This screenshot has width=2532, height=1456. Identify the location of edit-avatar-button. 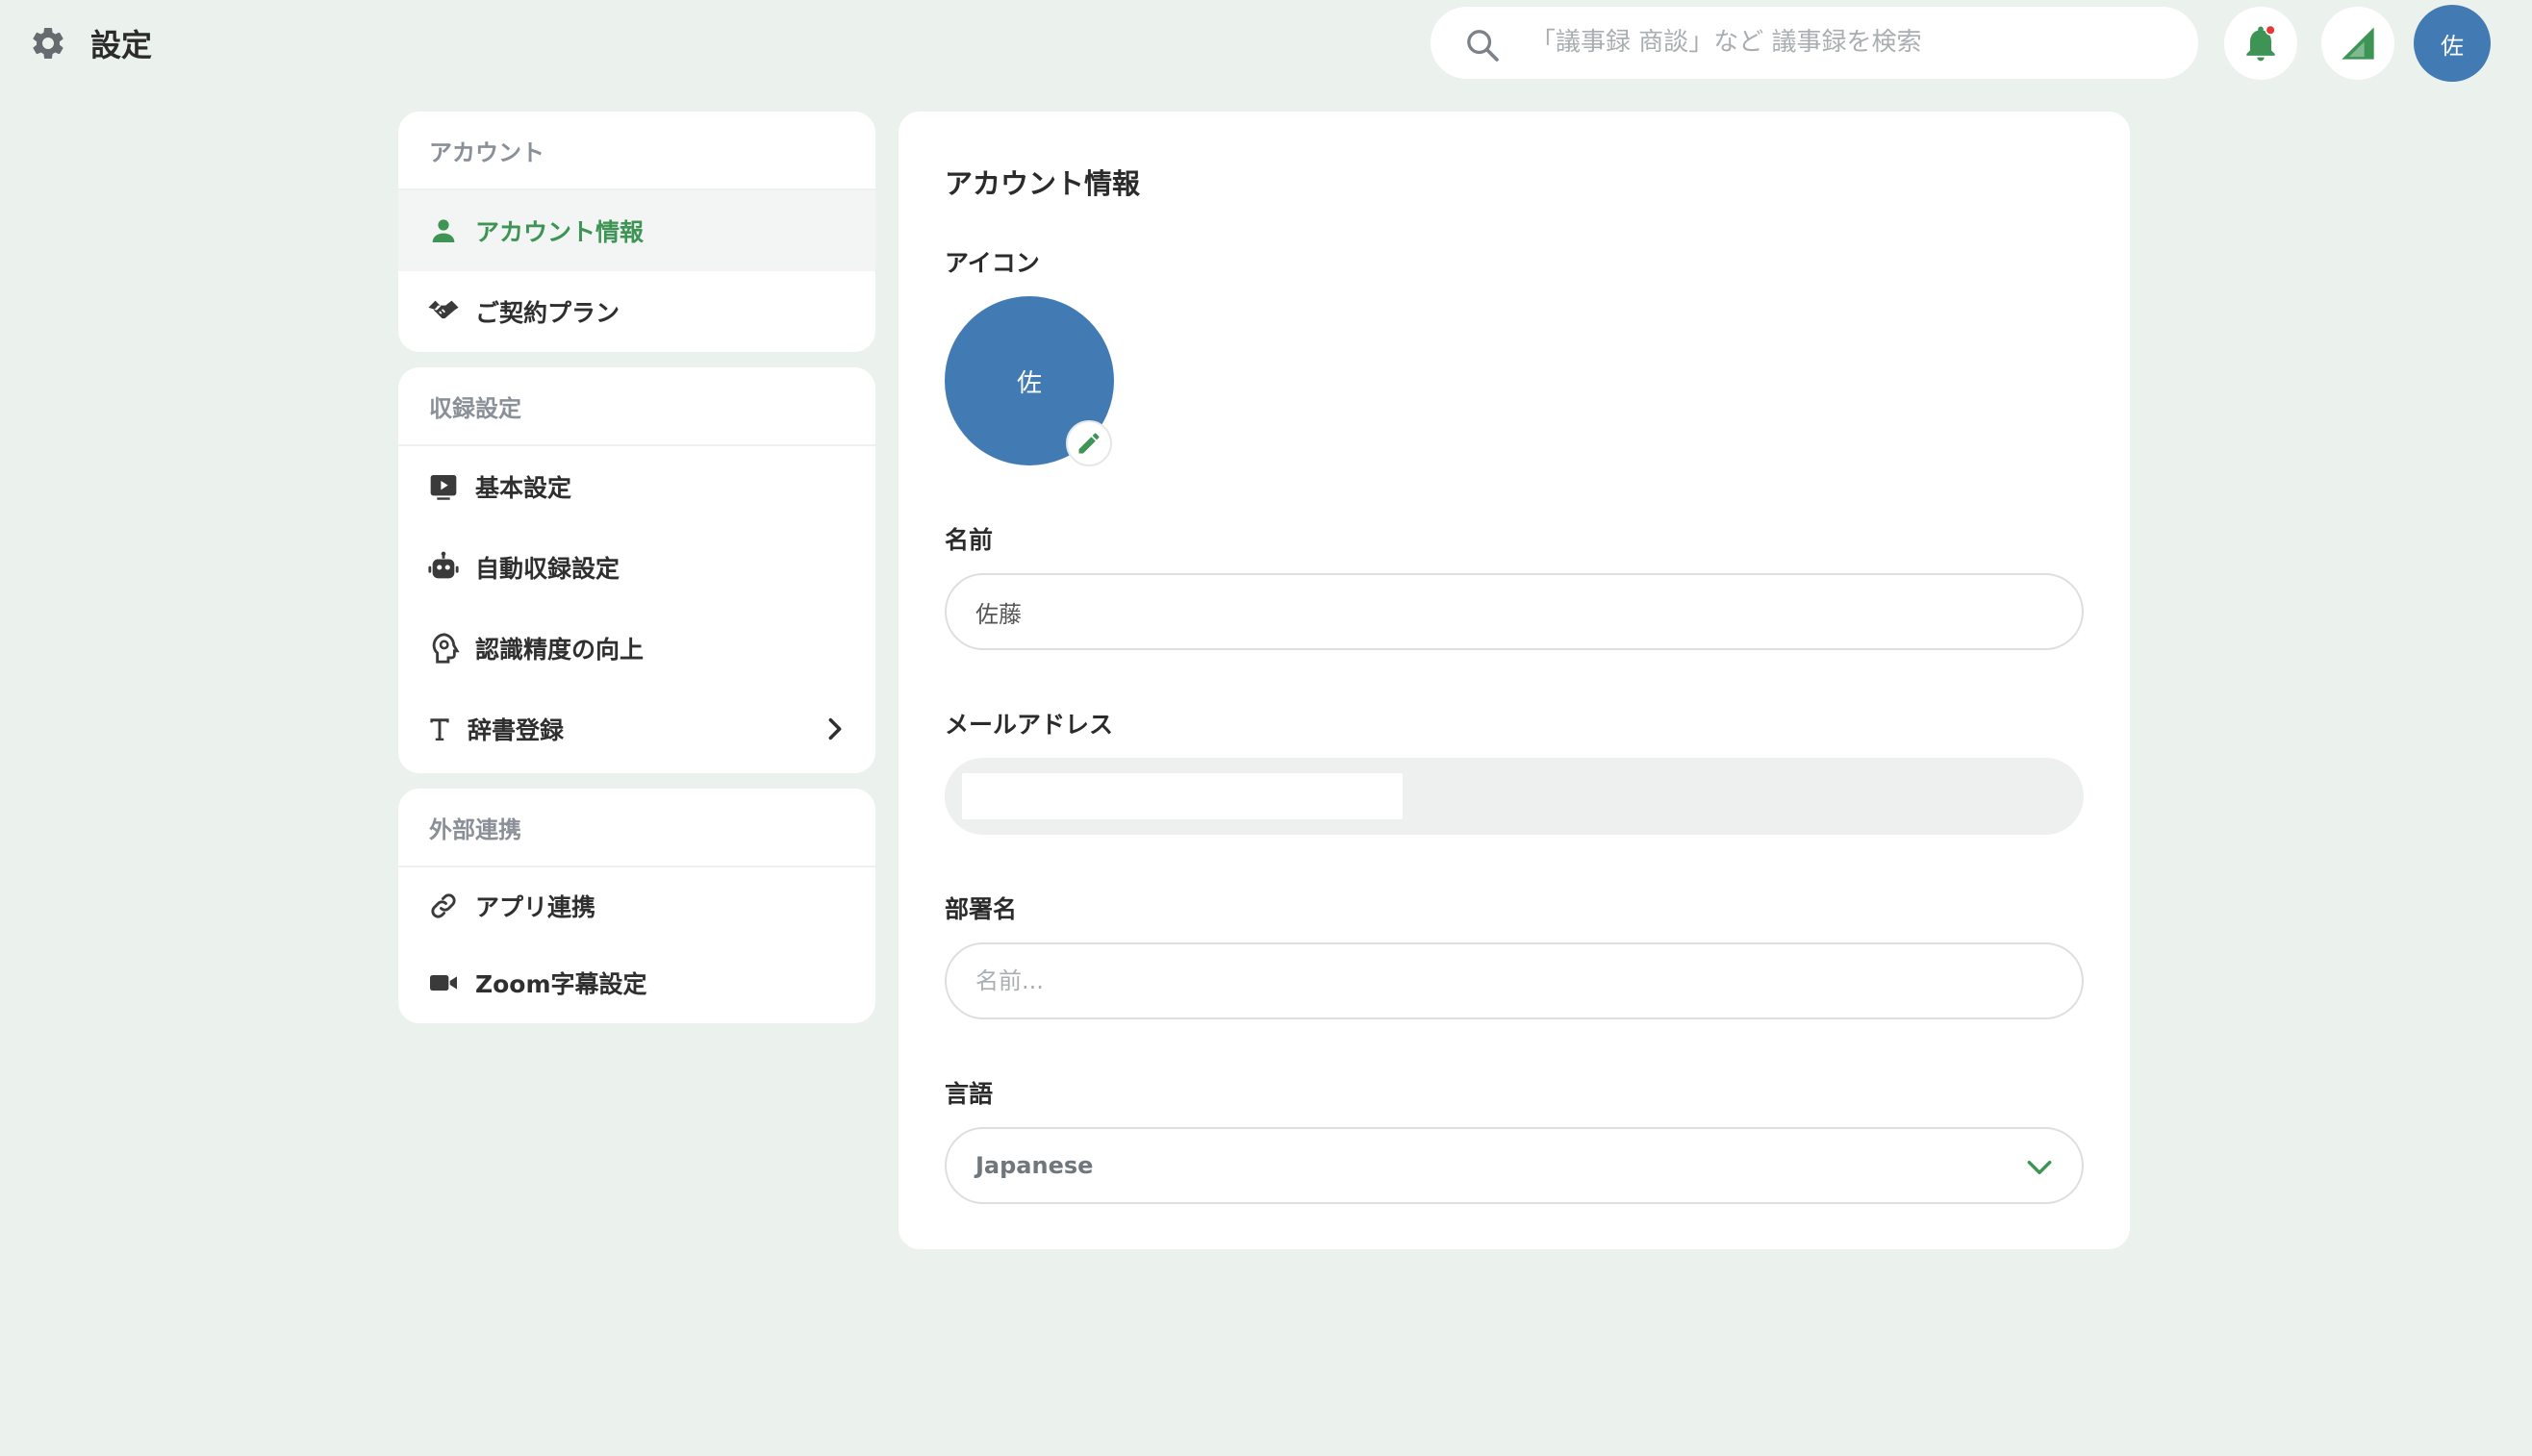
(1089, 443).